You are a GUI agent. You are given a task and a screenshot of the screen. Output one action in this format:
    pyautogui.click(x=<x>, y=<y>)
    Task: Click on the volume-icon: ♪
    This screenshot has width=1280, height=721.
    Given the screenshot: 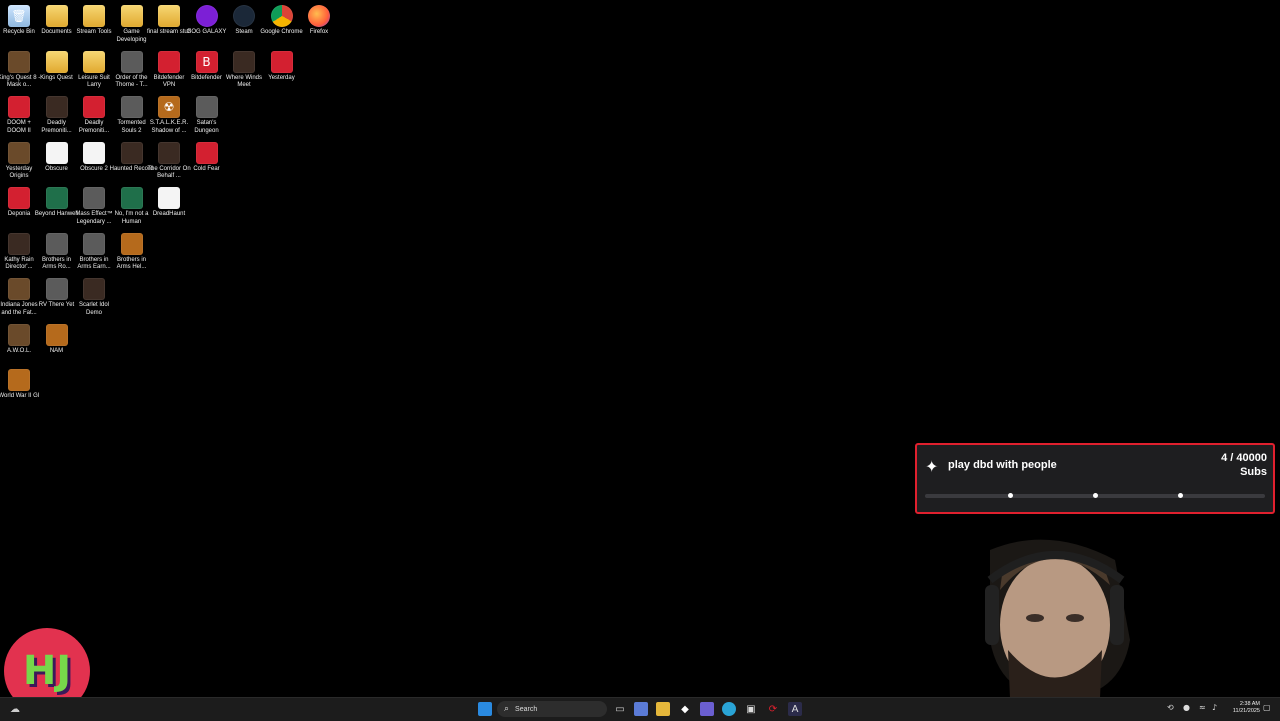 What is the action you would take?
    pyautogui.click(x=1214, y=707)
    